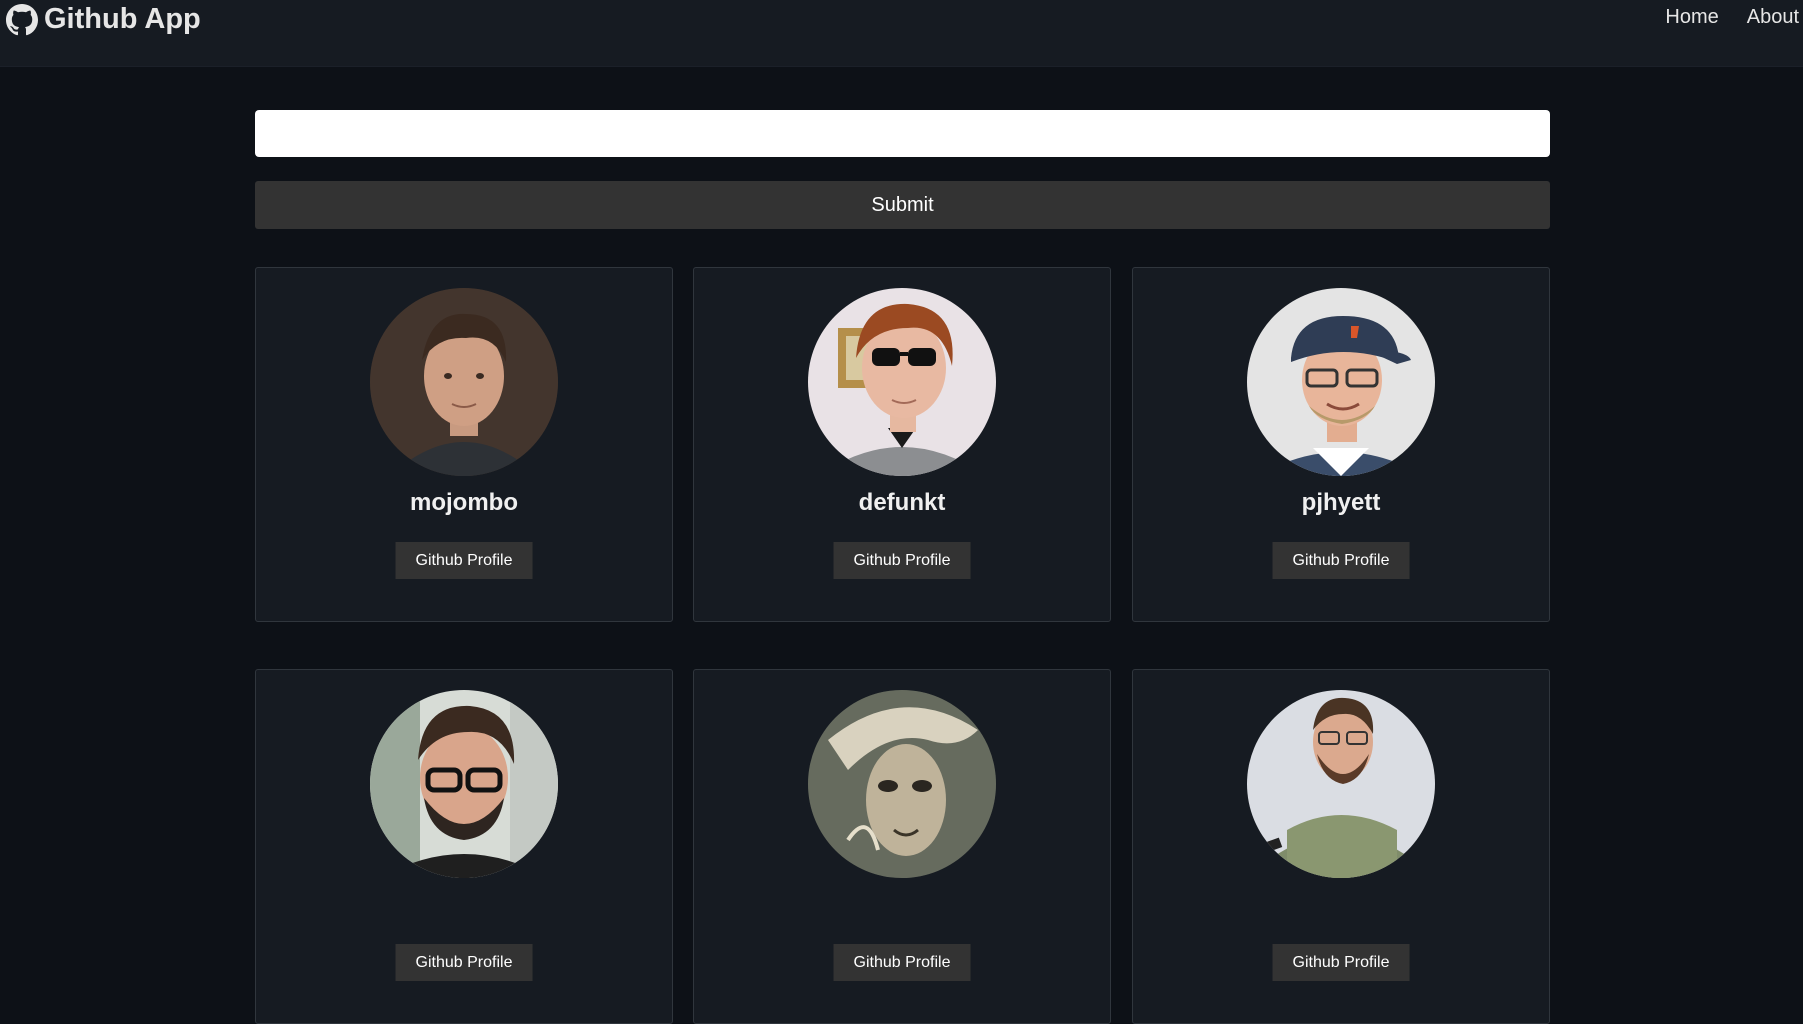 The width and height of the screenshot is (1803, 1024). Describe the element at coordinates (901, 33) in the screenshot. I see `navbar: Github App Home About` at that location.